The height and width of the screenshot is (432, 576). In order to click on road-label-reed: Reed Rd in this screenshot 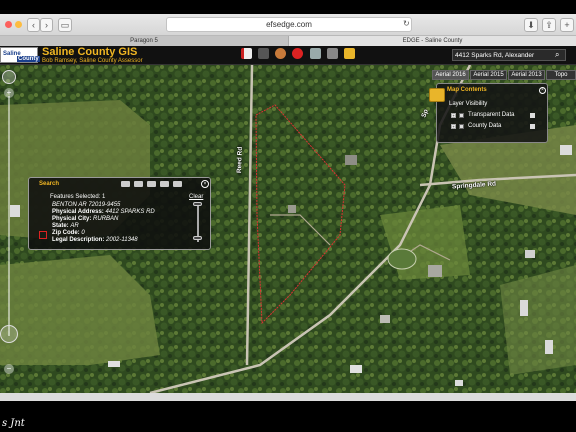, I will do `click(240, 160)`.